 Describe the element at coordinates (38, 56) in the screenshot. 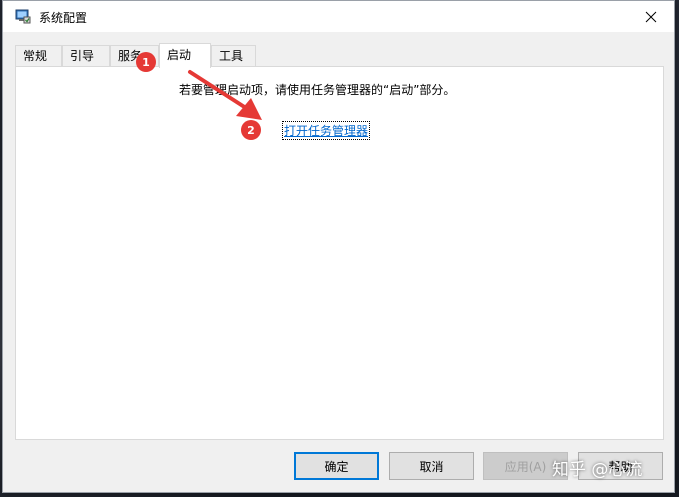

I see `tab-general: 常规` at that location.